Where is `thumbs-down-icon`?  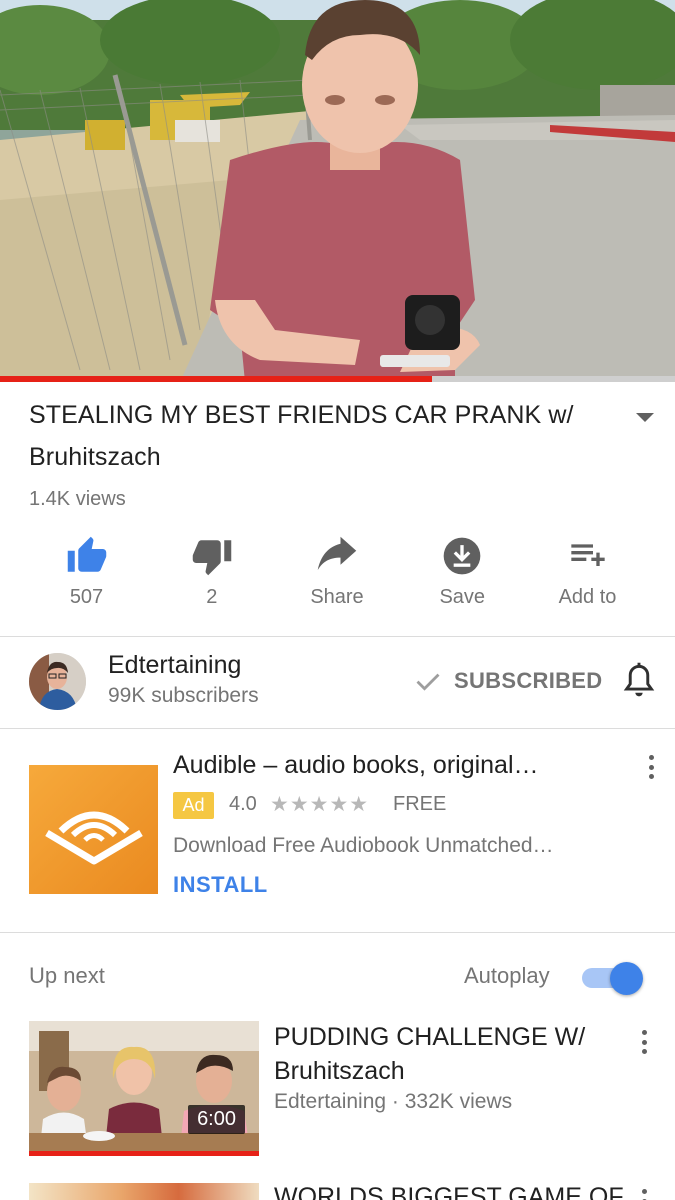 thumbs-down-icon is located at coordinates (212, 556).